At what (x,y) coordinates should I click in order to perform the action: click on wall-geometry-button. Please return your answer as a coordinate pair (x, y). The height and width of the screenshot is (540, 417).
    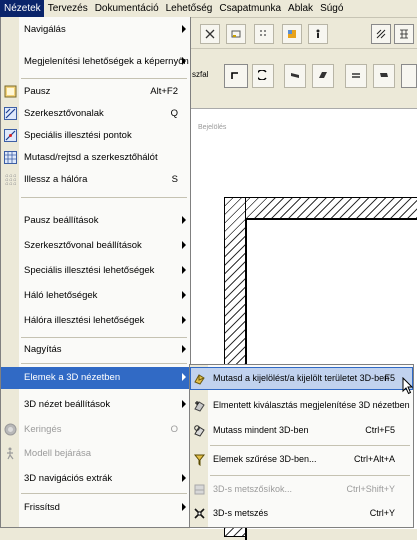
    Looking at the image, I should click on (236, 76).